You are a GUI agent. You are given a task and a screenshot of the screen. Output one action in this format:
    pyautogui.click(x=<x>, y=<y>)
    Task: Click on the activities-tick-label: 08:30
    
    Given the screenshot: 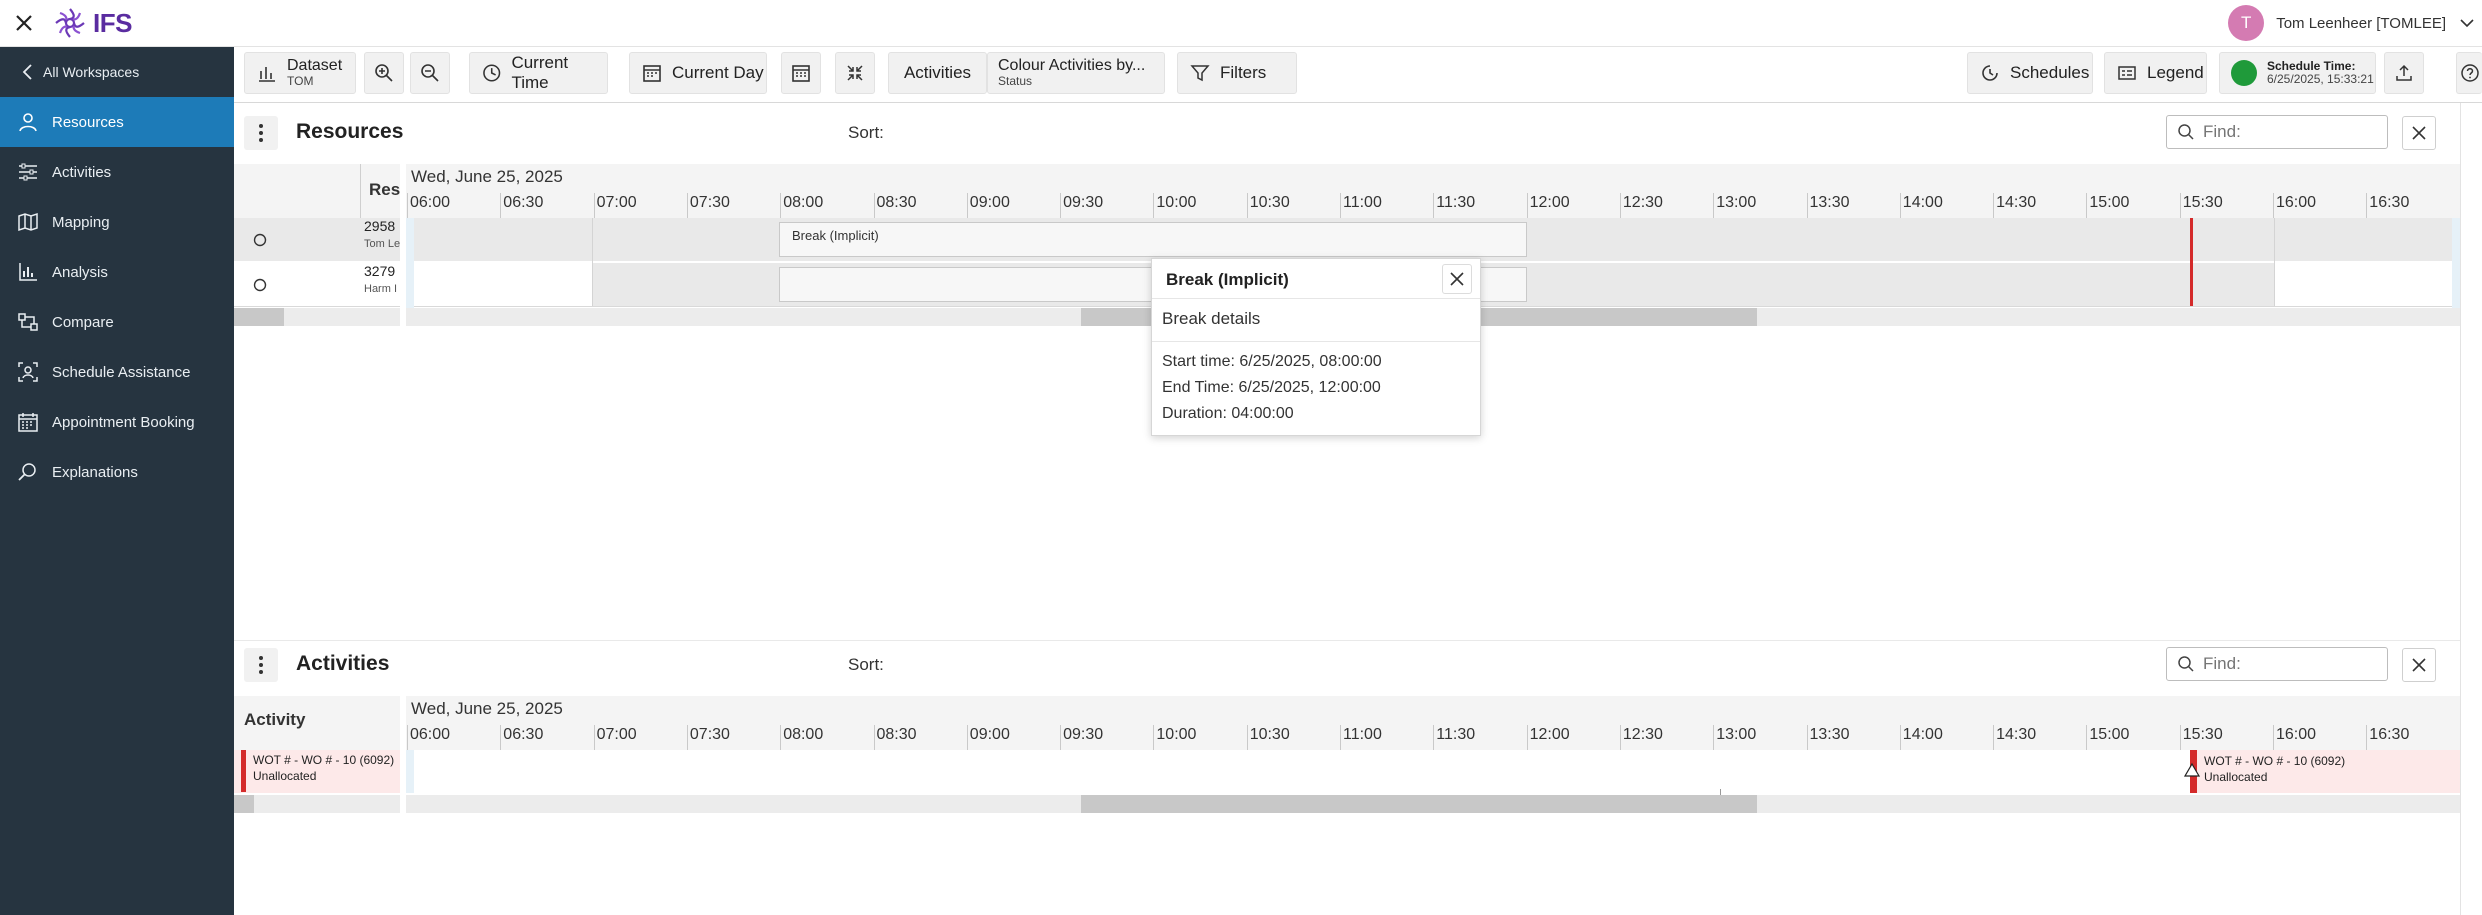 What is the action you would take?
    pyautogui.click(x=896, y=734)
    